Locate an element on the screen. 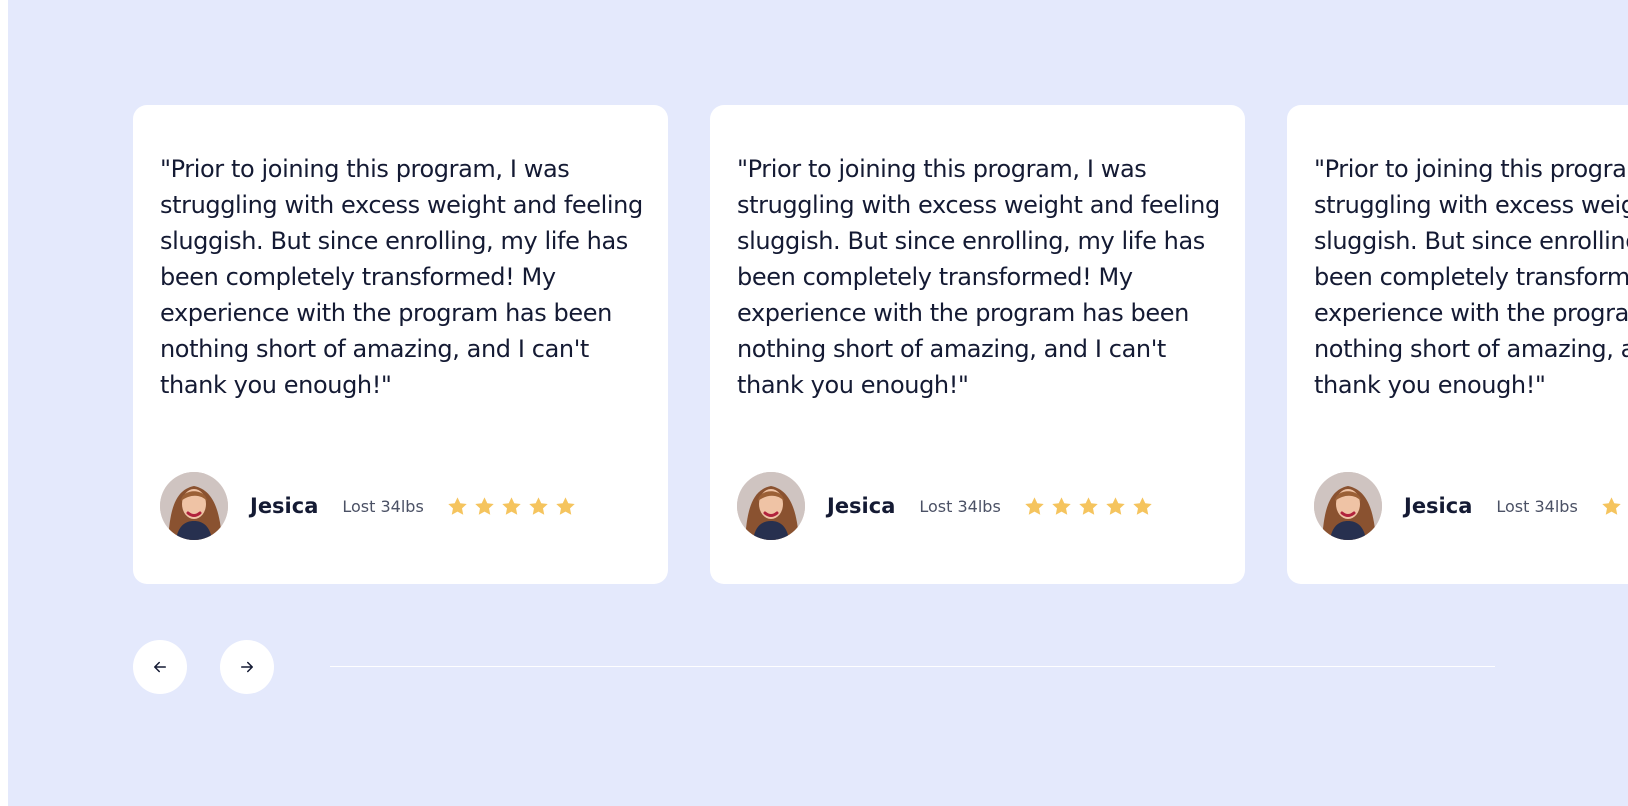 The height and width of the screenshot is (806, 1628). arrow-right-icon is located at coordinates (247, 667).